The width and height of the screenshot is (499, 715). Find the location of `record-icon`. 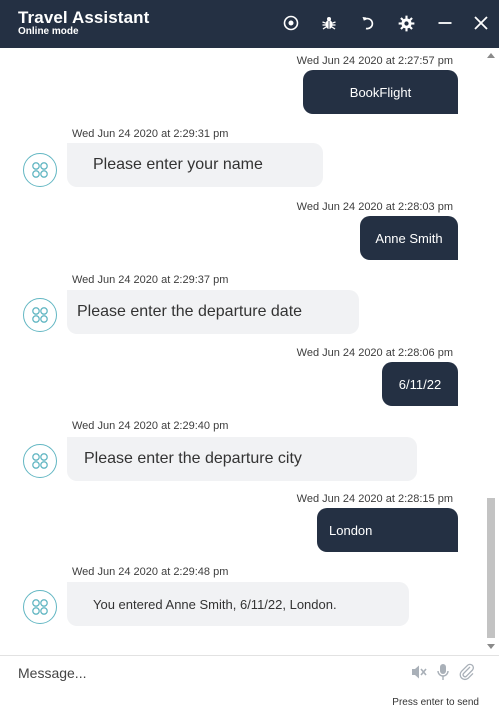

record-icon is located at coordinates (291, 23).